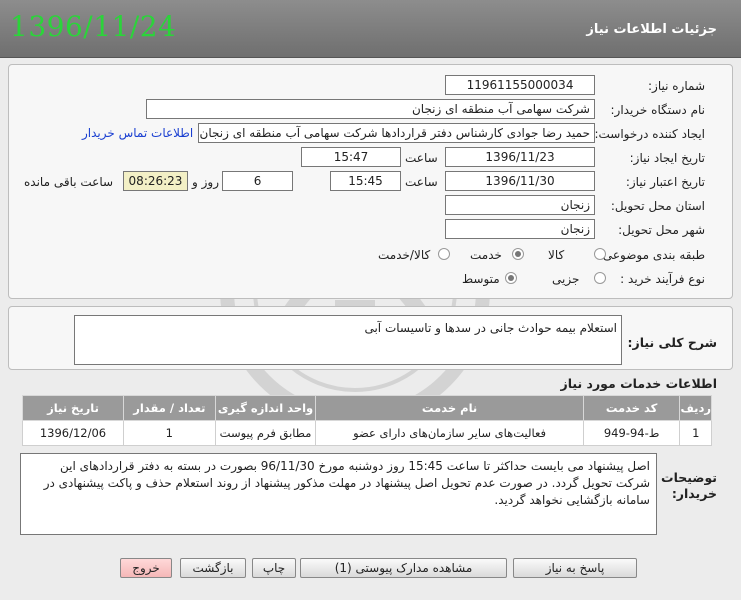  Describe the element at coordinates (265, 408) in the screenshot. I see `column-header-unit: واحد اندازه گیری` at that location.